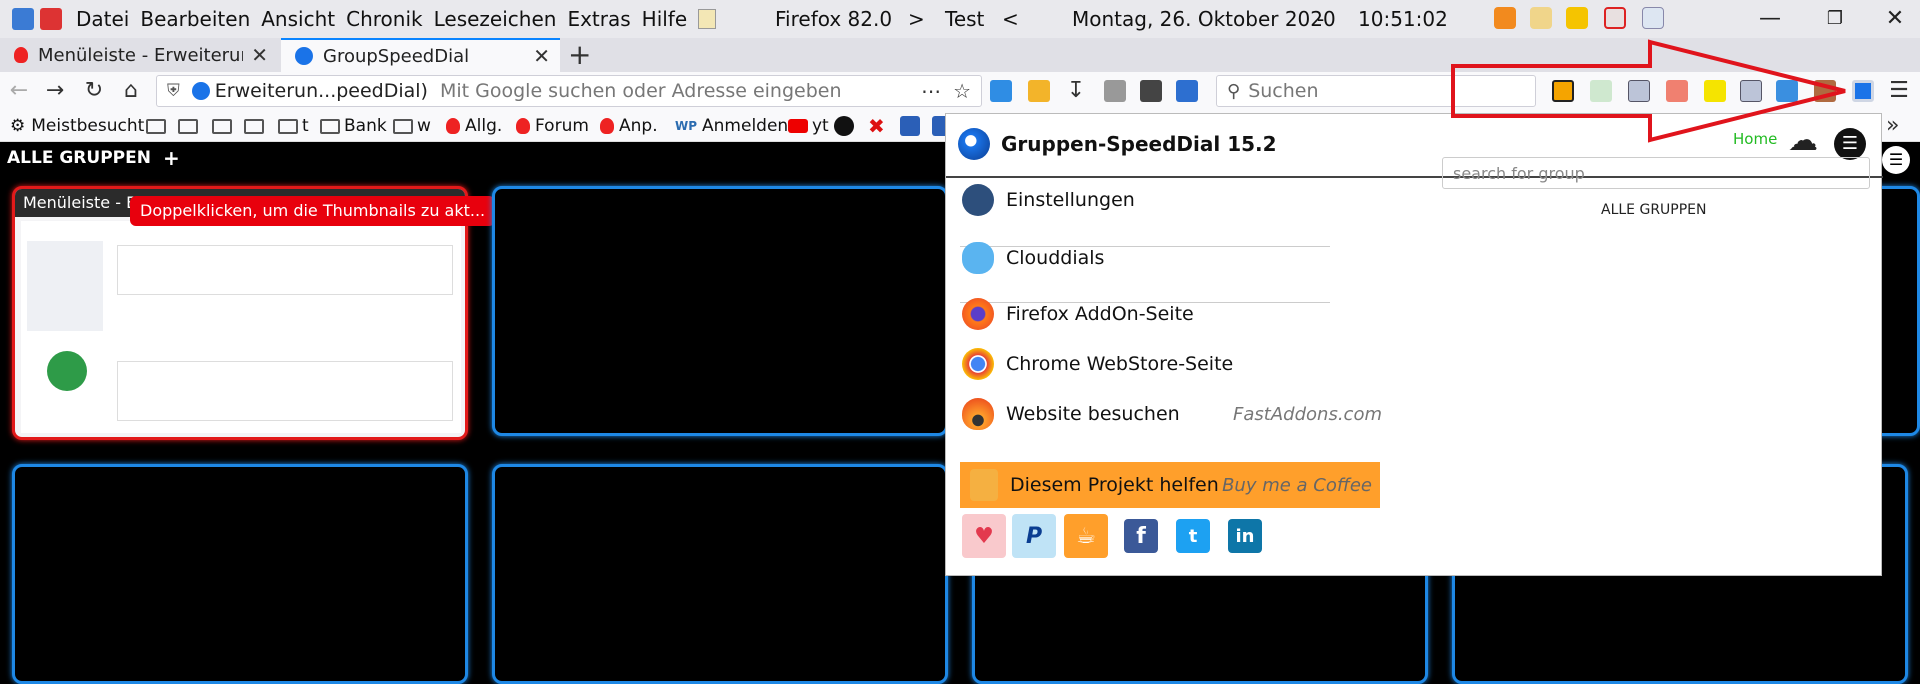 The width and height of the screenshot is (1920, 684). I want to click on twitter-icon: t, so click(1193, 536).